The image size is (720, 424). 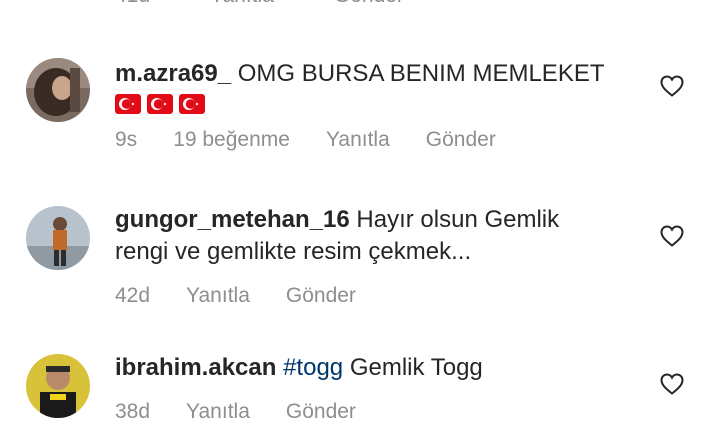 What do you see at coordinates (232, 219) in the screenshot?
I see `comment-username: gungor_metehan_16` at bounding box center [232, 219].